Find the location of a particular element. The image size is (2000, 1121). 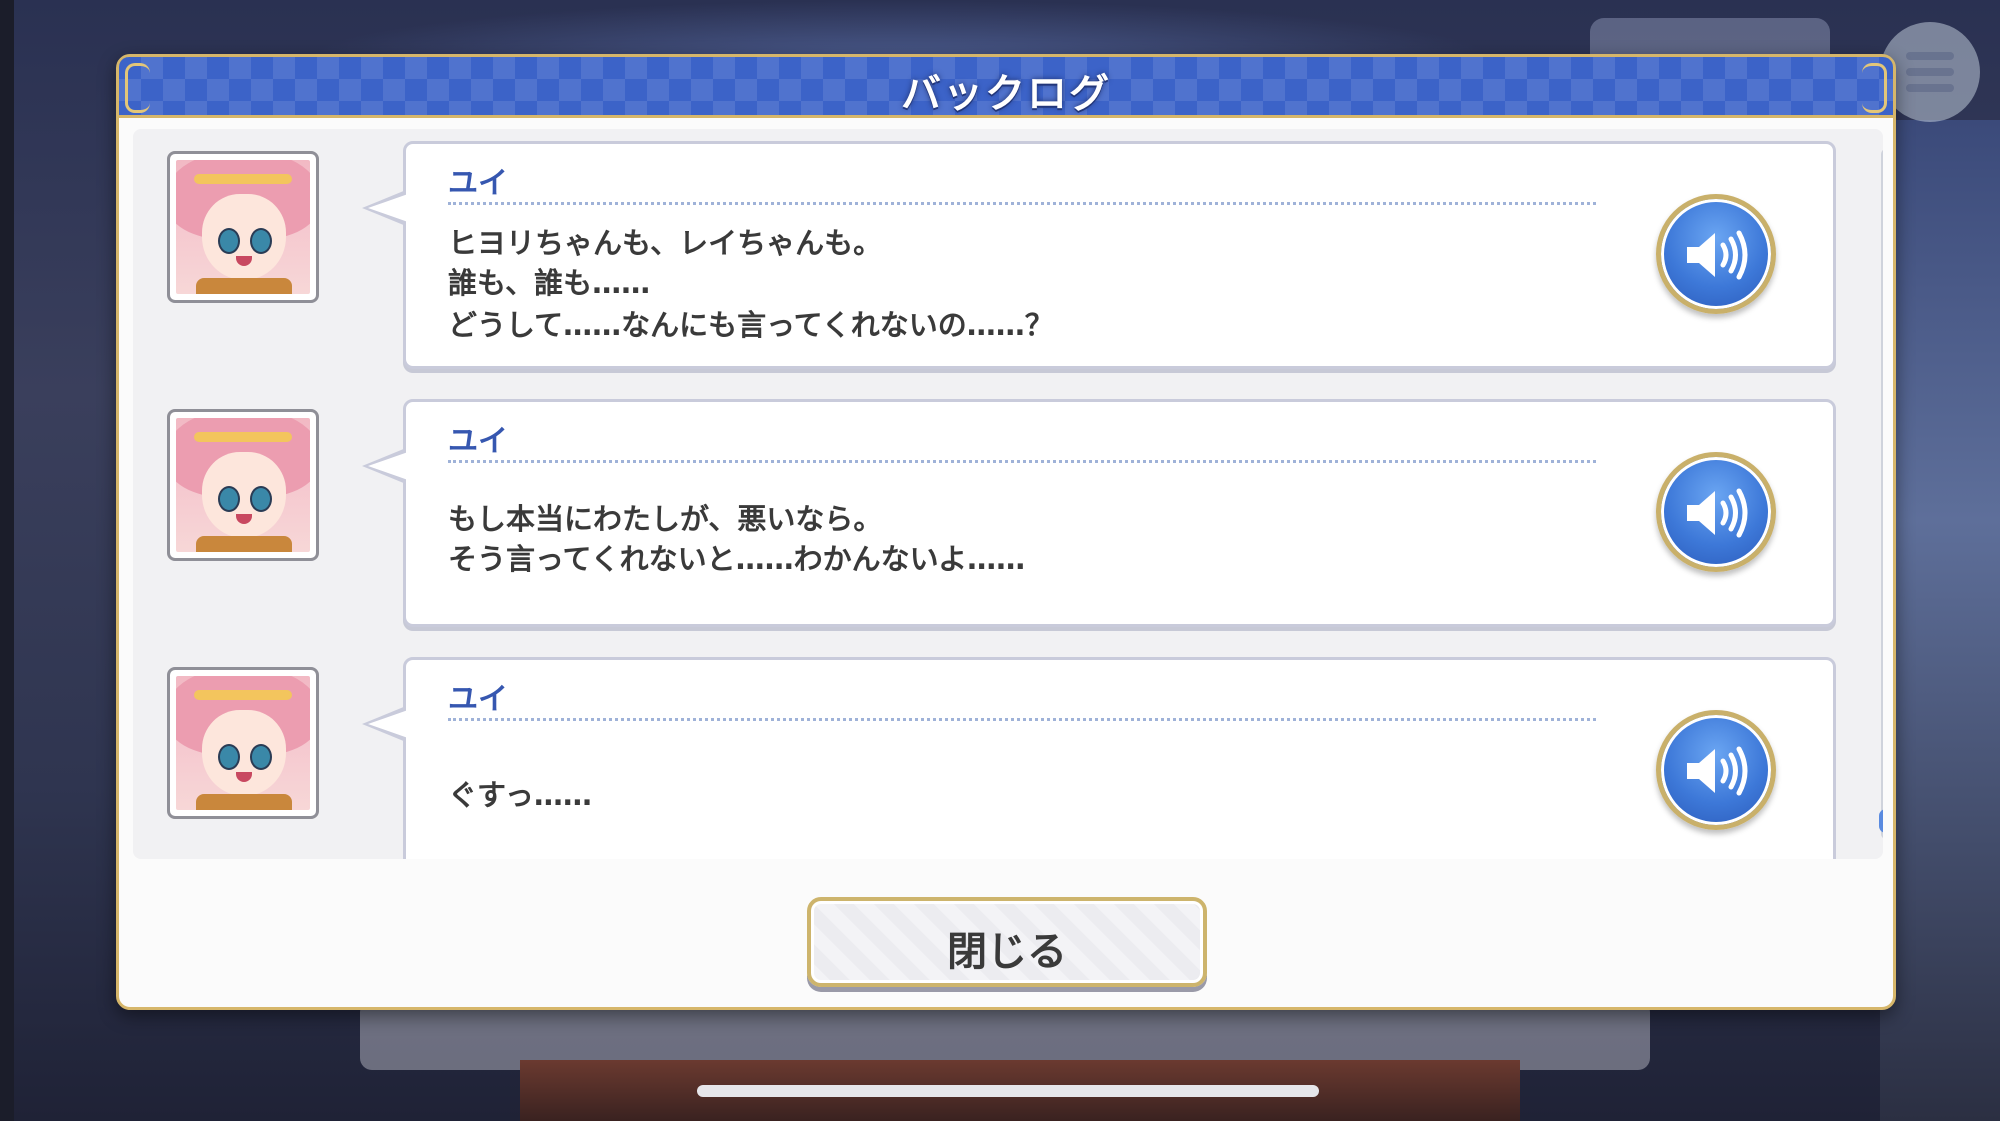

ornament-right-icon is located at coordinates (1874, 88).